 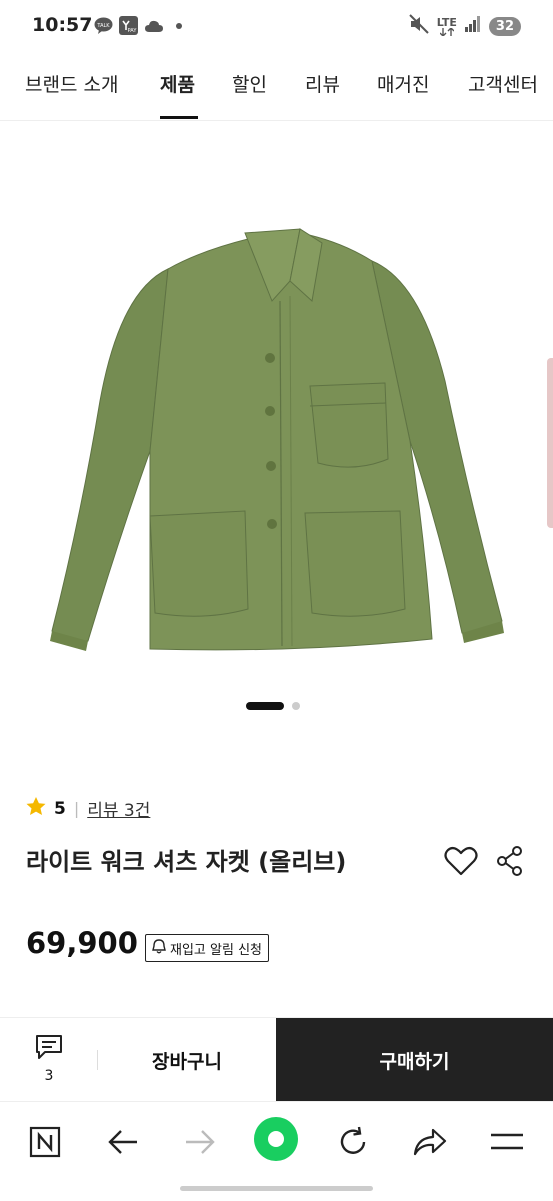 What do you see at coordinates (276, 27) in the screenshot?
I see `status-bar: 10:57 TALK PAY LTE 32` at bounding box center [276, 27].